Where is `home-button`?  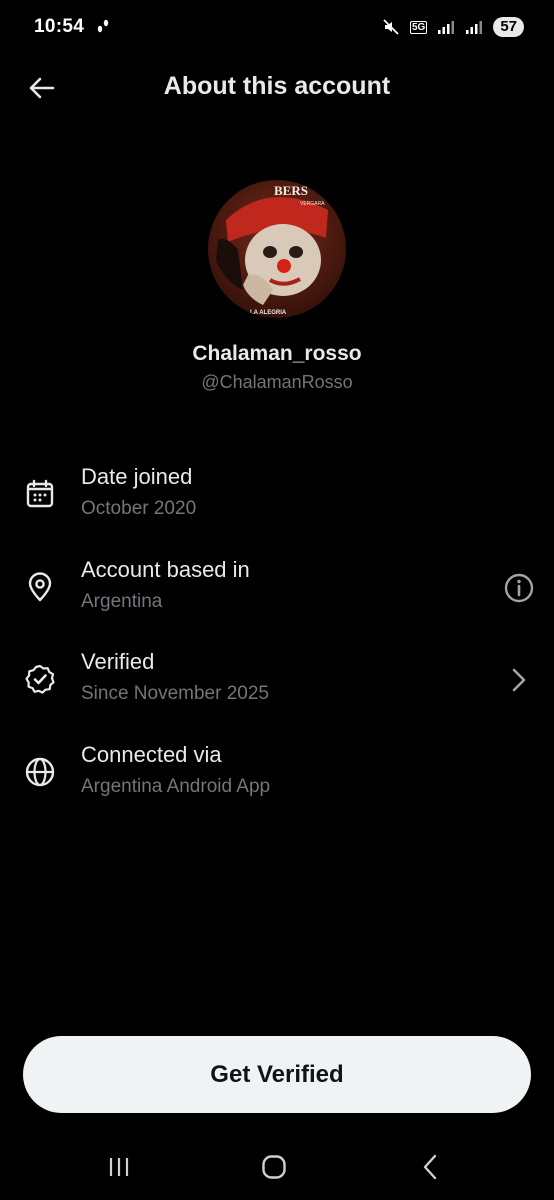
home-button is located at coordinates (274, 1167).